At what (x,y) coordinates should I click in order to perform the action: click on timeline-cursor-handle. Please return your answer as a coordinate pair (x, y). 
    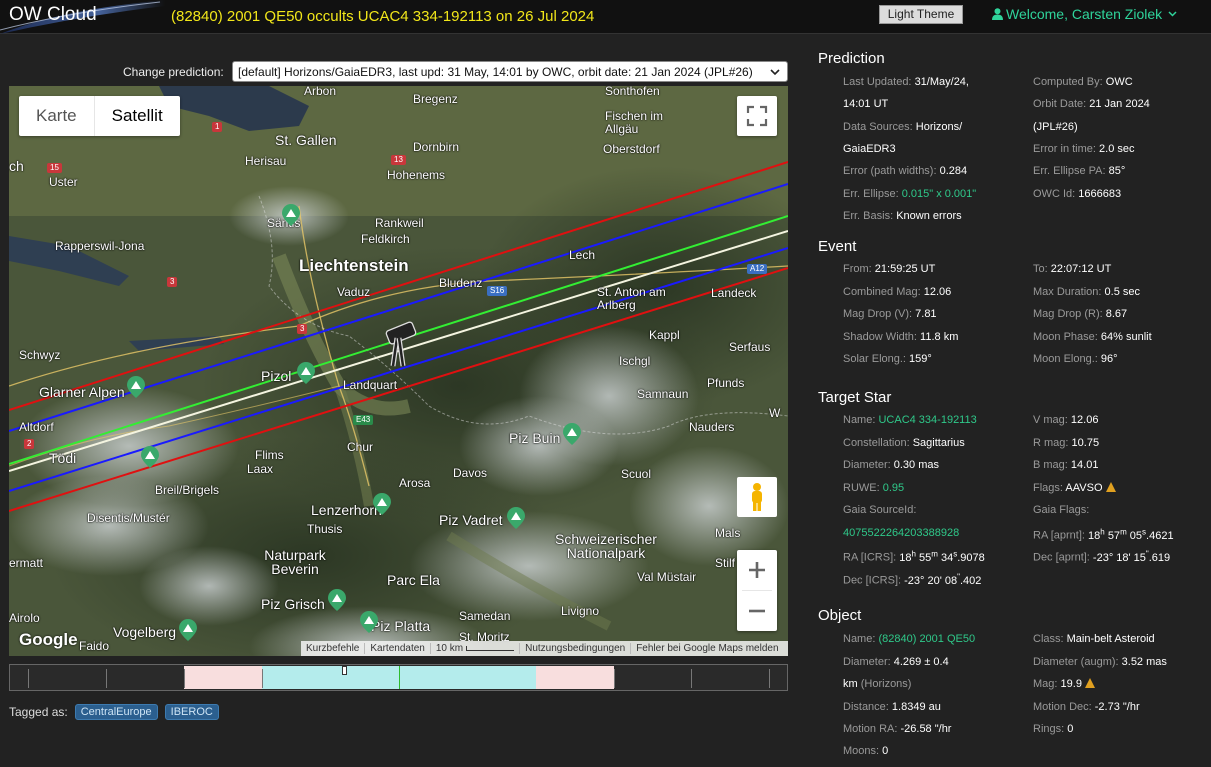
    Looking at the image, I should click on (344, 670).